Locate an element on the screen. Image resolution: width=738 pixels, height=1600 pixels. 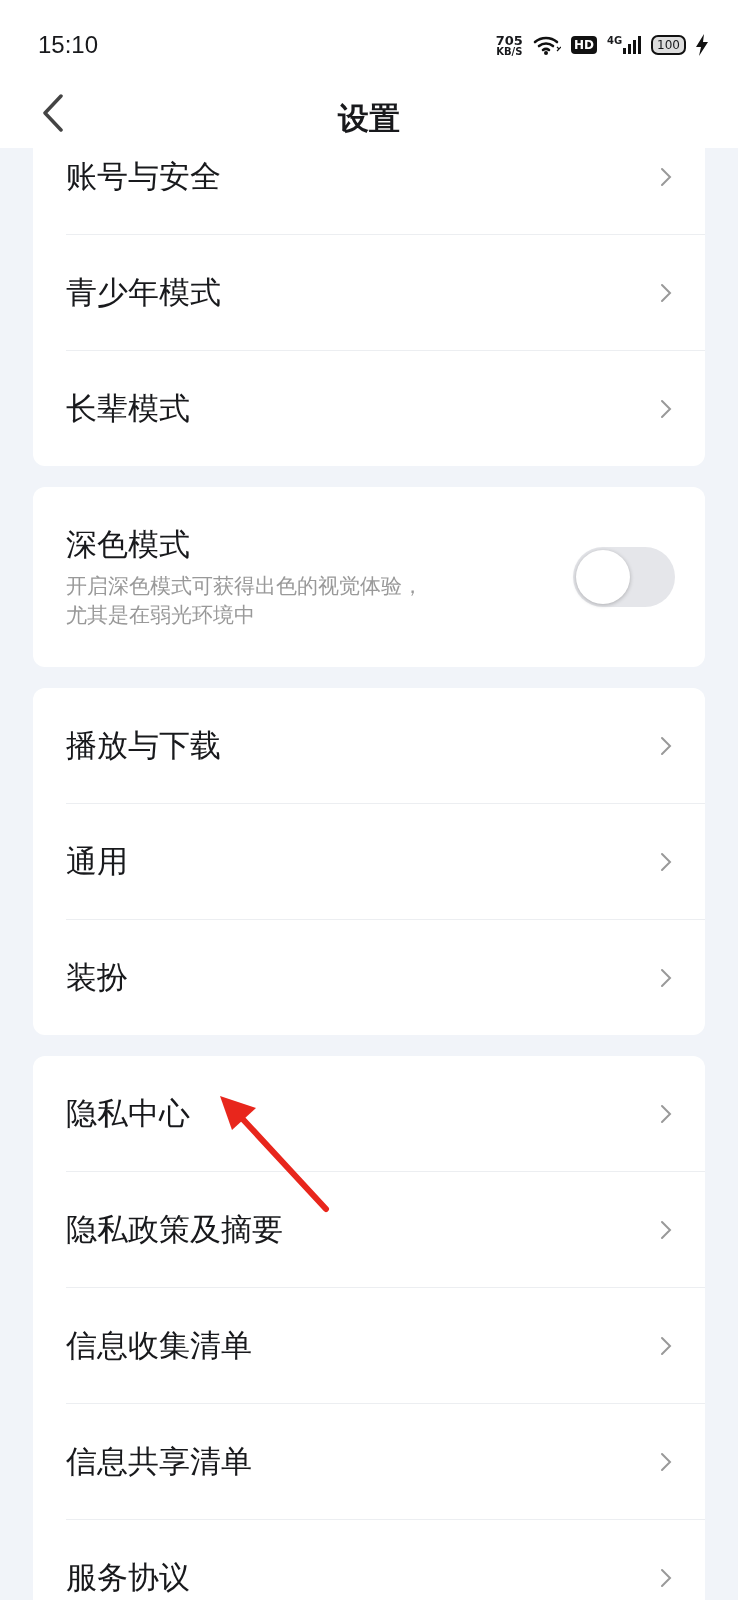
setting-description: 开启深色模式可获得出色的视觉体验，尤其是在弱光环境中 is located at coordinates (245, 600).